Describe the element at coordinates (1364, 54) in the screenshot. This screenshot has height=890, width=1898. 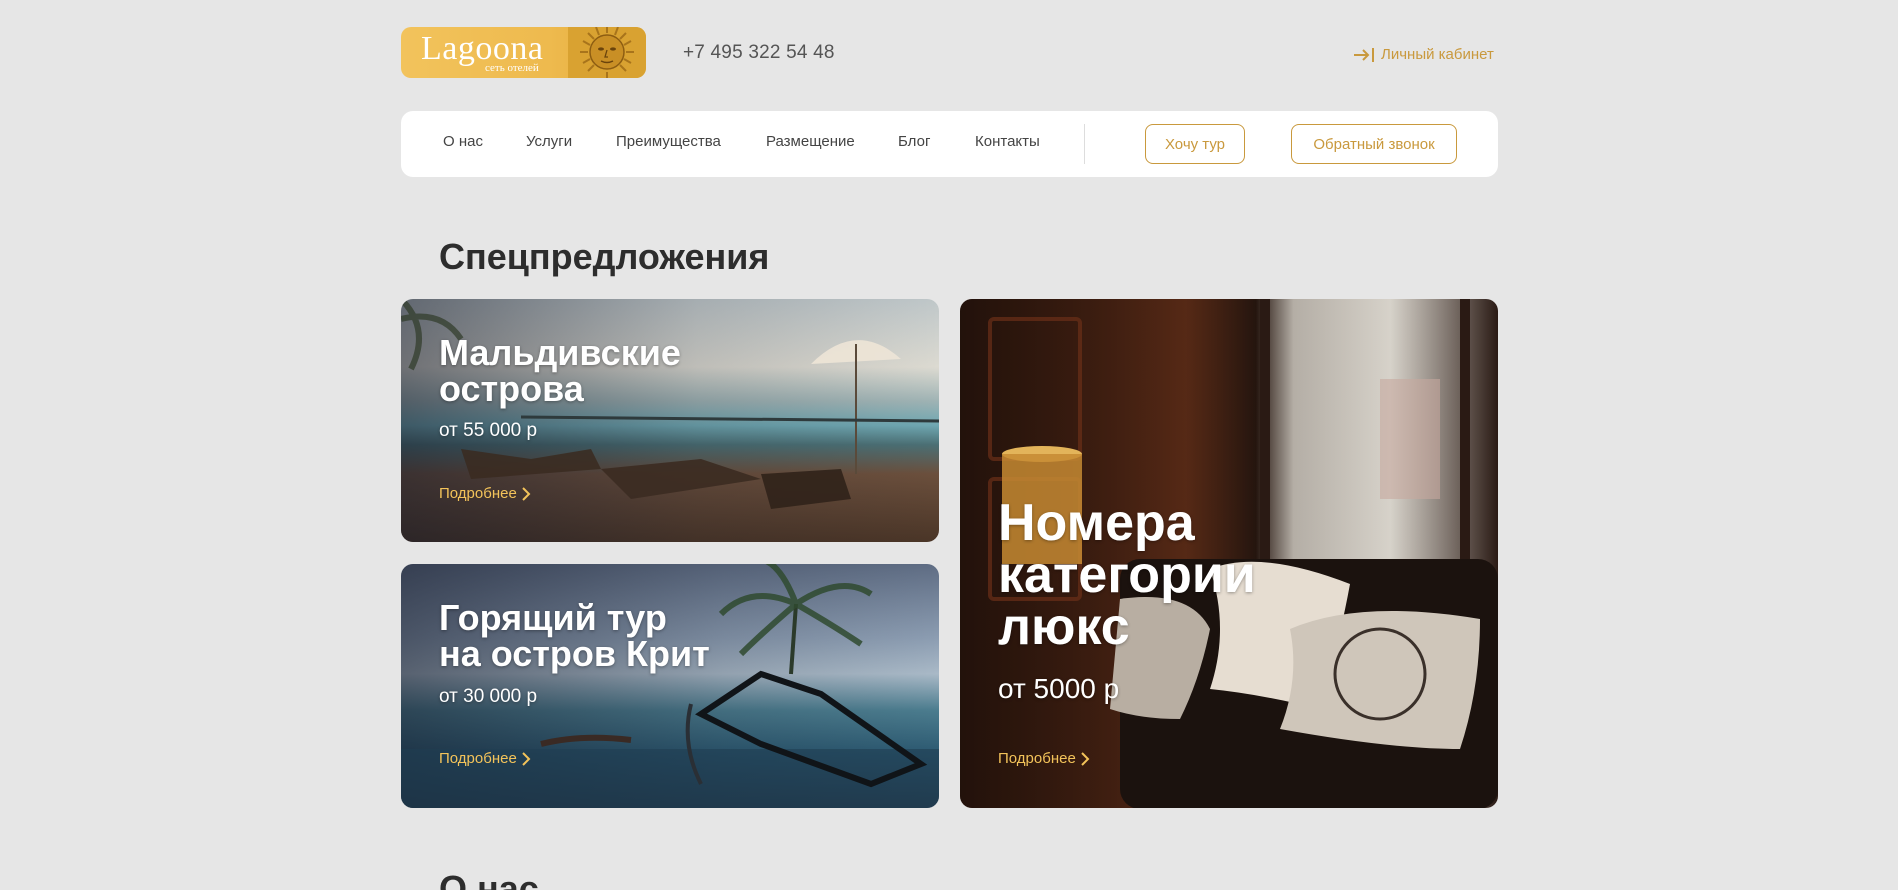
I see `login-arrow-icon` at that location.